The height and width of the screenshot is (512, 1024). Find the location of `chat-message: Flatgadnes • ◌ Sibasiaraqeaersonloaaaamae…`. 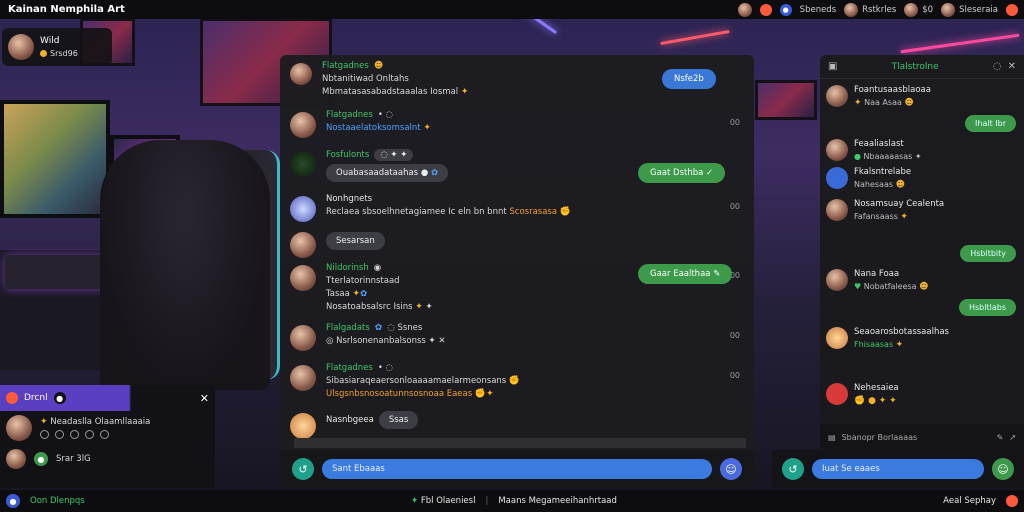

chat-message: Flatgadnes • ◌ Sibasiaraqeaersonloaaaamae… is located at coordinates (517, 381).